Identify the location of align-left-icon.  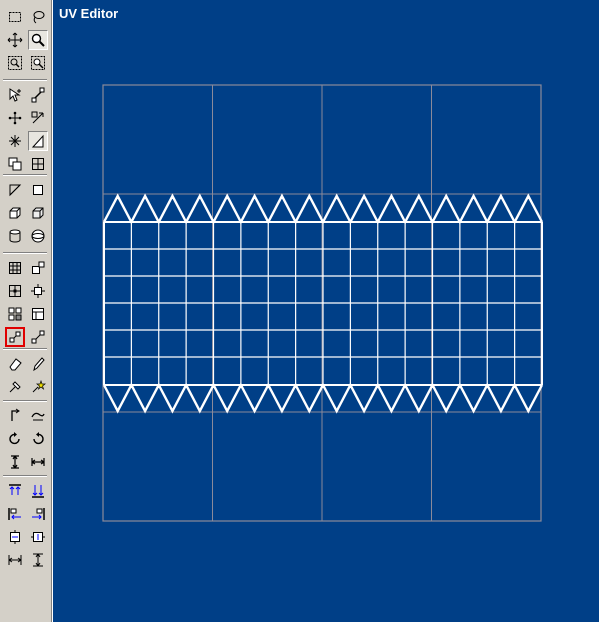
(14, 514).